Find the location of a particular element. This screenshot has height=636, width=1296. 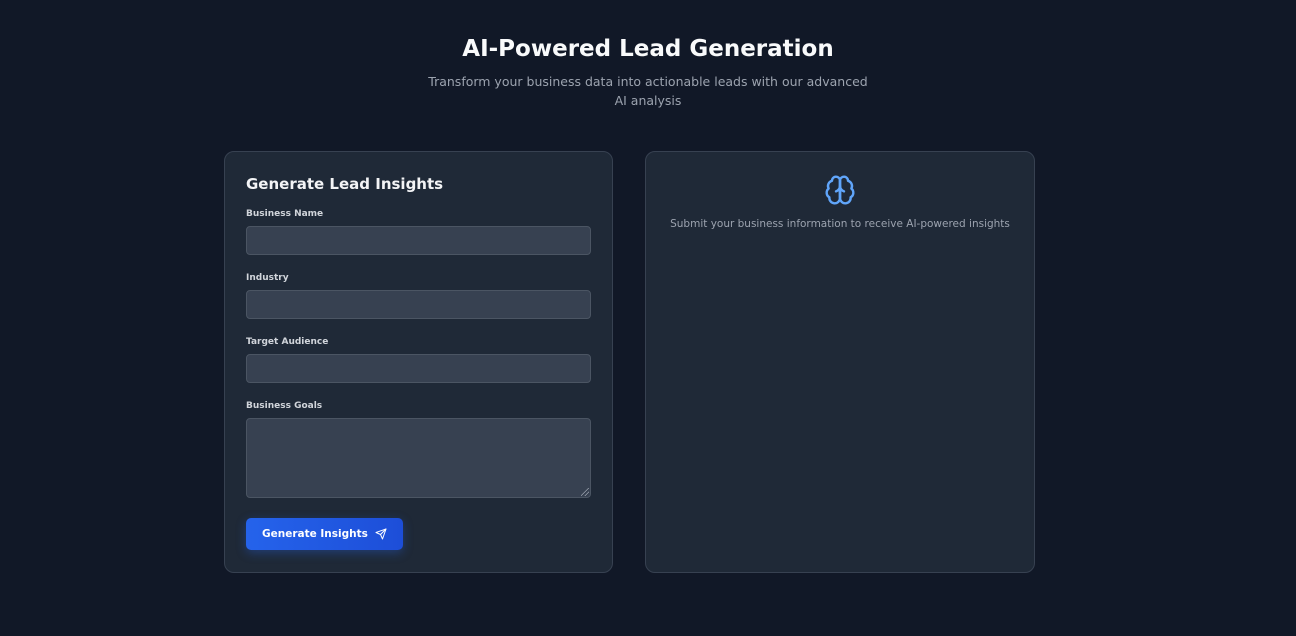

page-title: AI-Powered Lead Generation is located at coordinates (648, 49).